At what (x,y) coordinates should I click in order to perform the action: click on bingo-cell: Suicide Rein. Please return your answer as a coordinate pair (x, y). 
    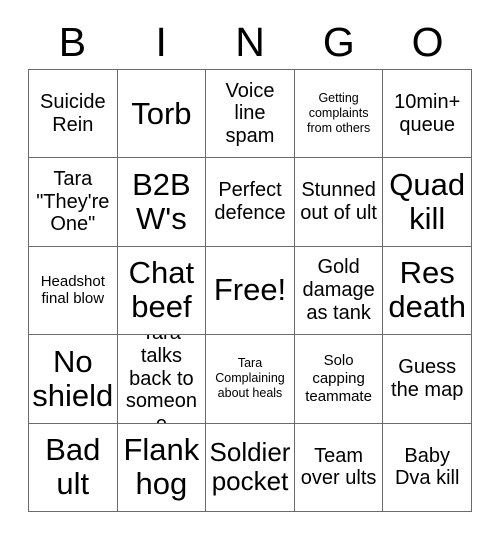
    Looking at the image, I should click on (73, 114).